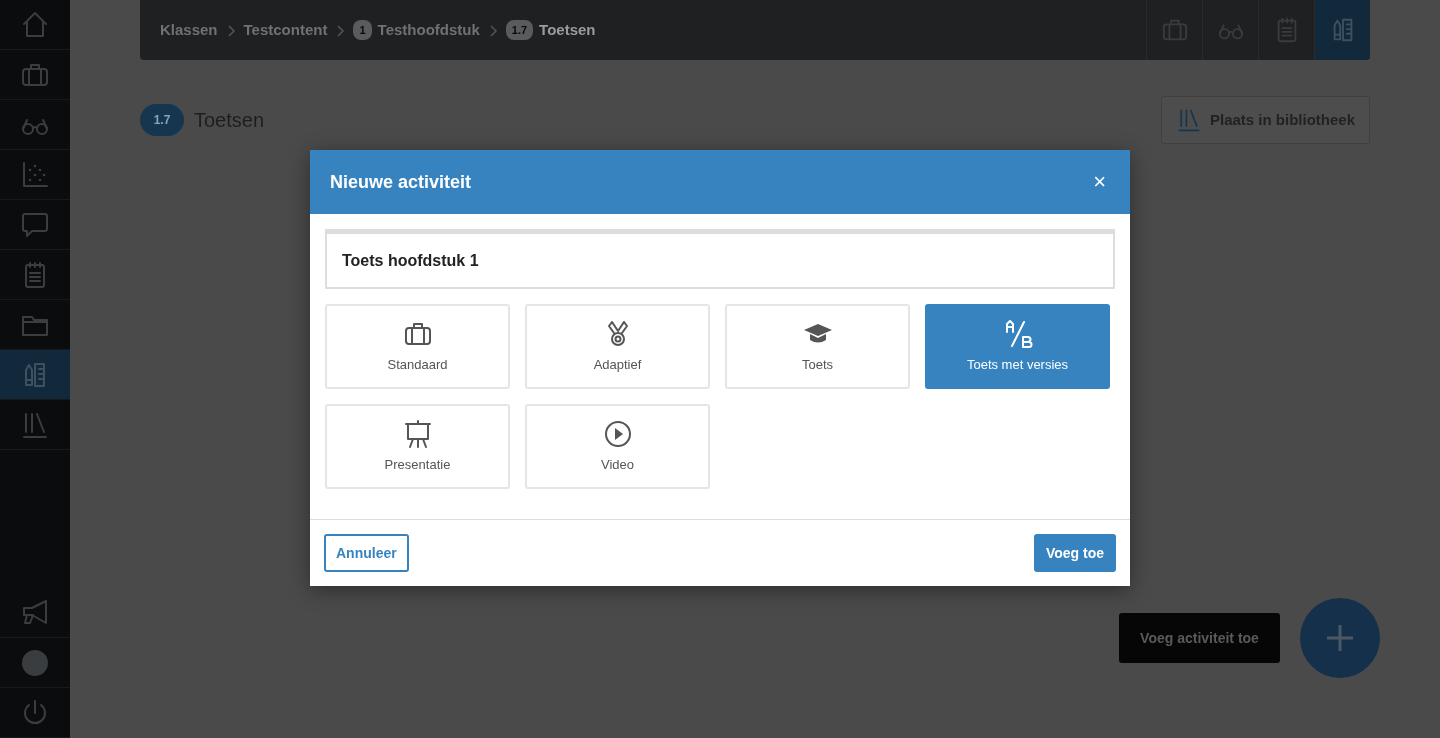  Describe the element at coordinates (617, 464) in the screenshot. I see `option-label: Video` at that location.